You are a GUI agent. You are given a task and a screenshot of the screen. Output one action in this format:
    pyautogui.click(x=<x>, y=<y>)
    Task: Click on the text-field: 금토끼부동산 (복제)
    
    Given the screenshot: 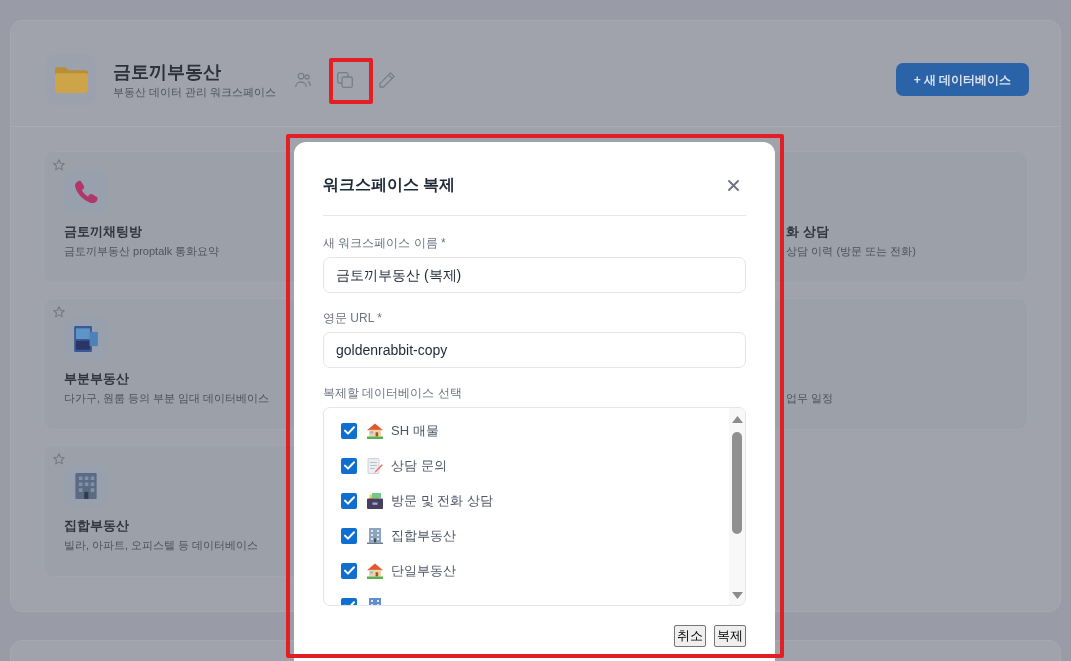 What is the action you would take?
    pyautogui.click(x=534, y=275)
    